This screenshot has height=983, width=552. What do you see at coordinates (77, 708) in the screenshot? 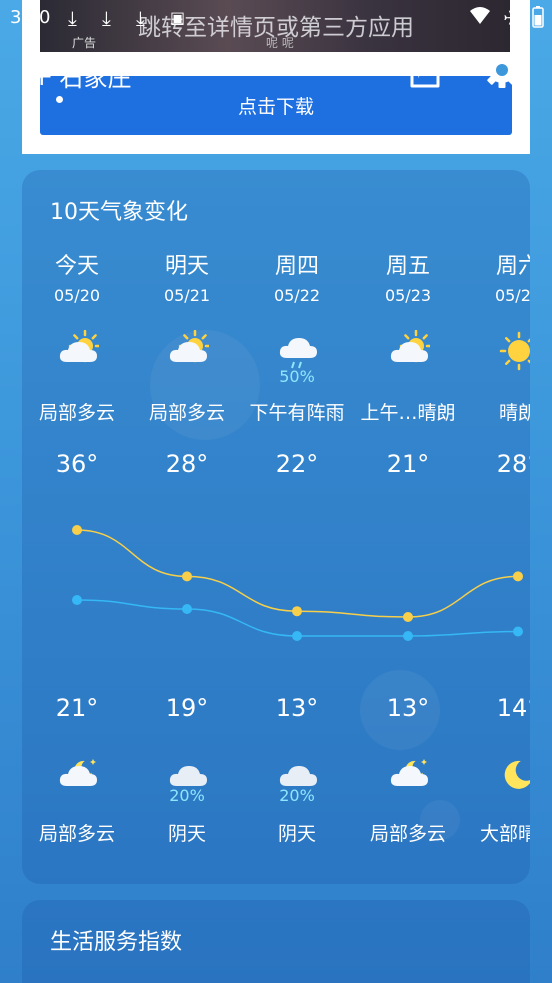
I see `low-temp: 21°` at bounding box center [77, 708].